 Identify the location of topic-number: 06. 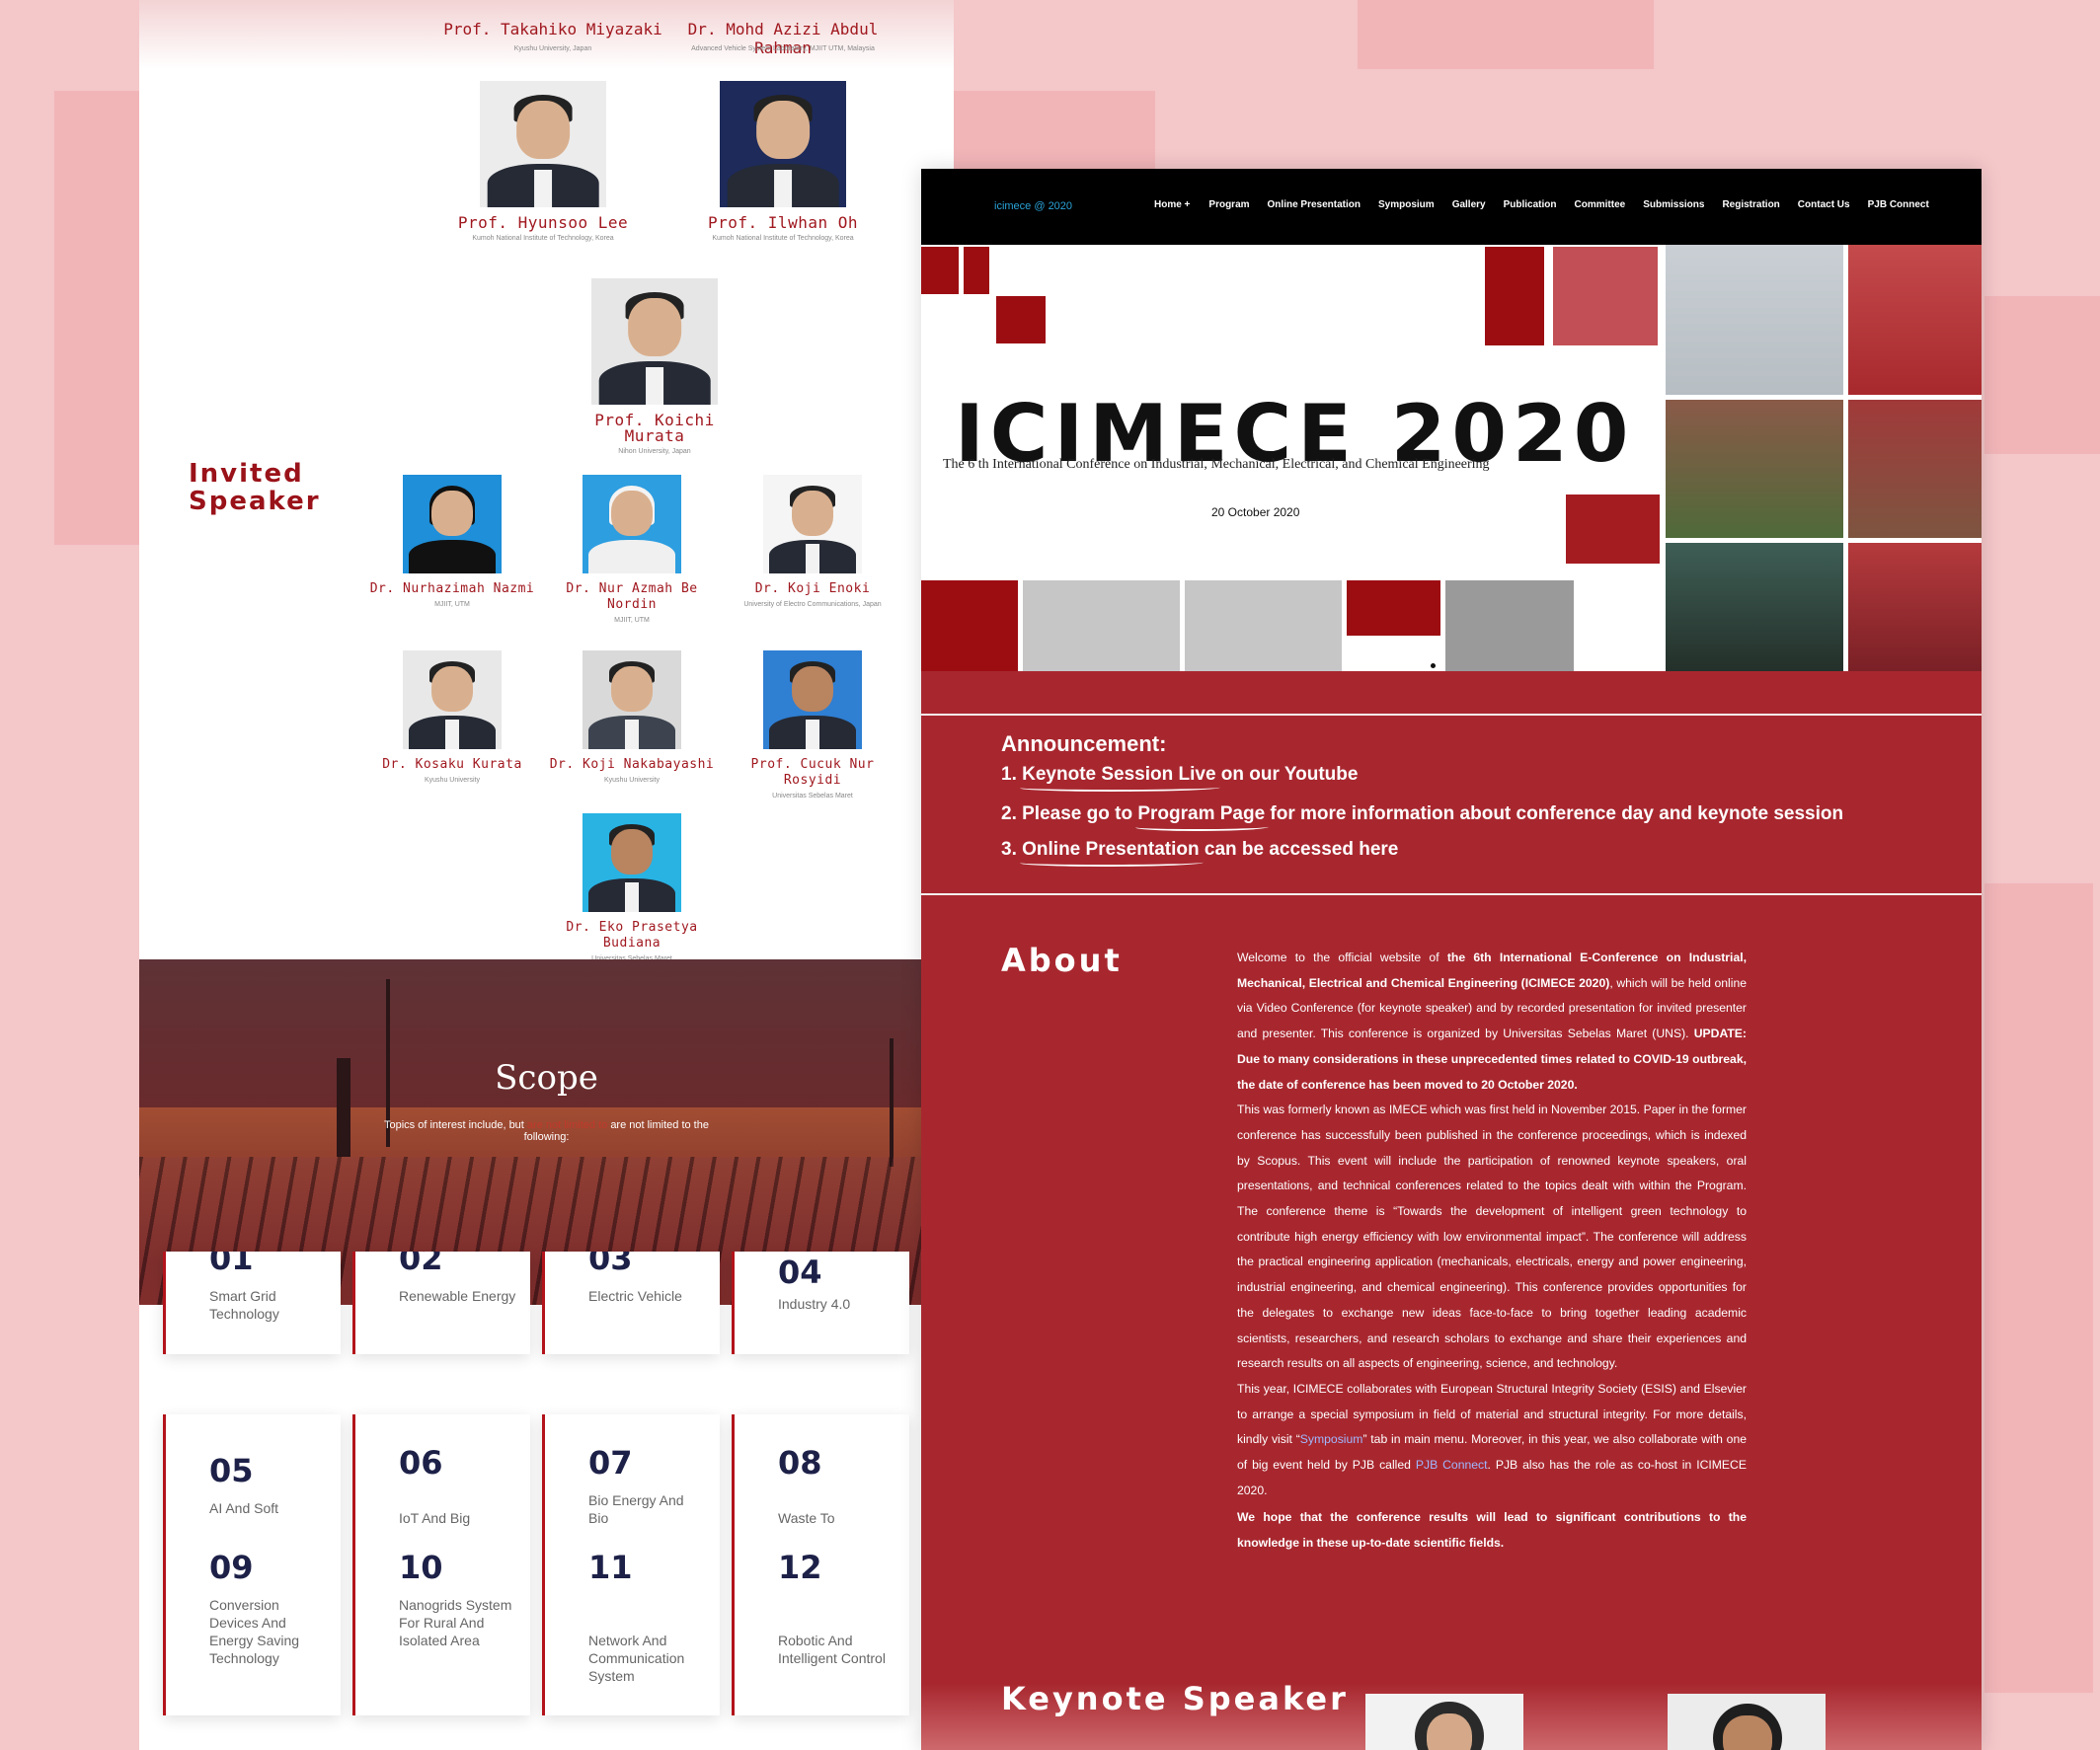
(421, 1463).